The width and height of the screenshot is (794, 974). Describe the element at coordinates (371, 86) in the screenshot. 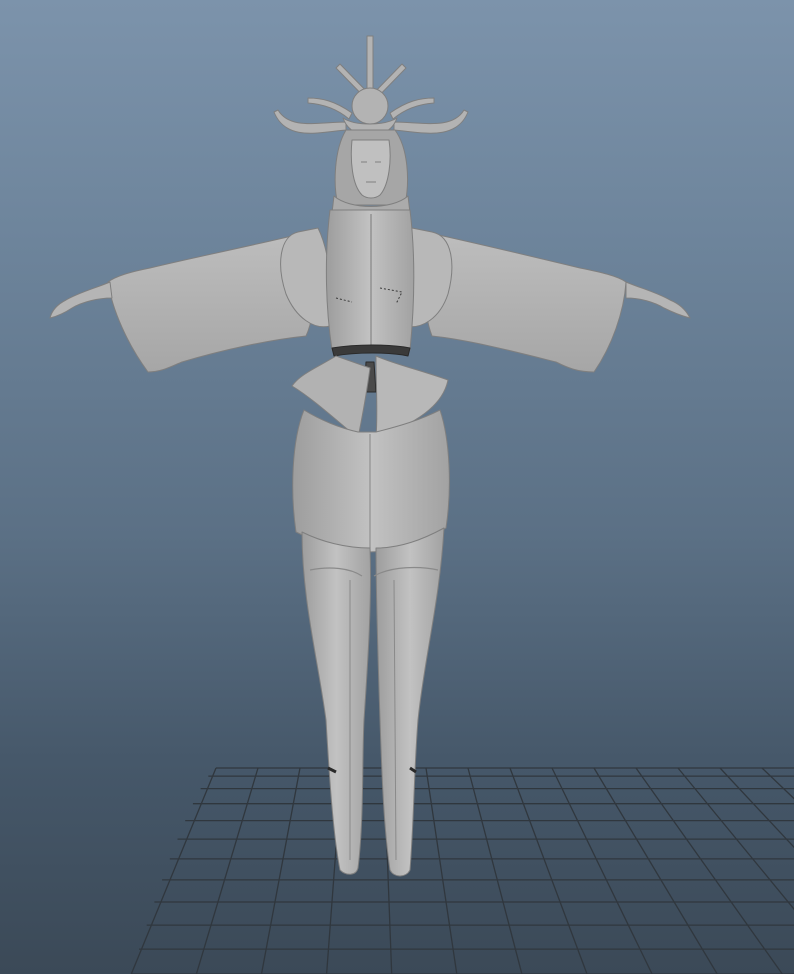

I see `headdress` at that location.